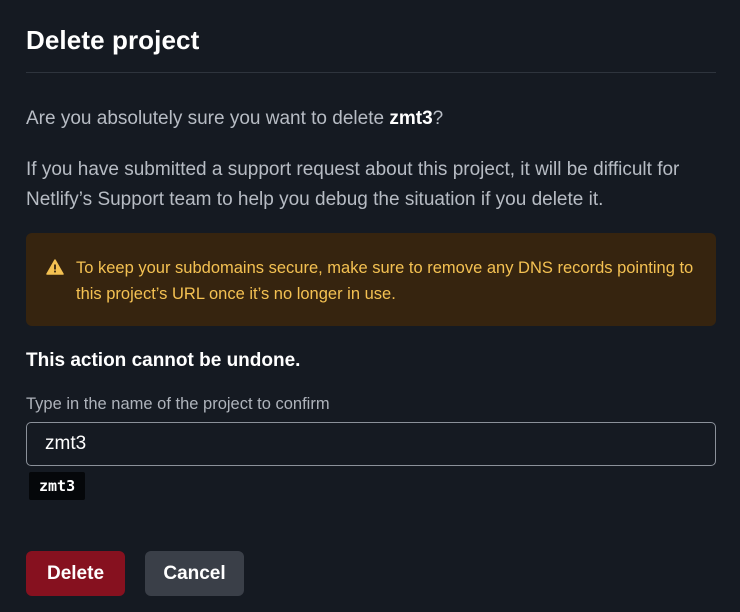 This screenshot has width=740, height=612. I want to click on dialog-title: Delete project, so click(113, 40).